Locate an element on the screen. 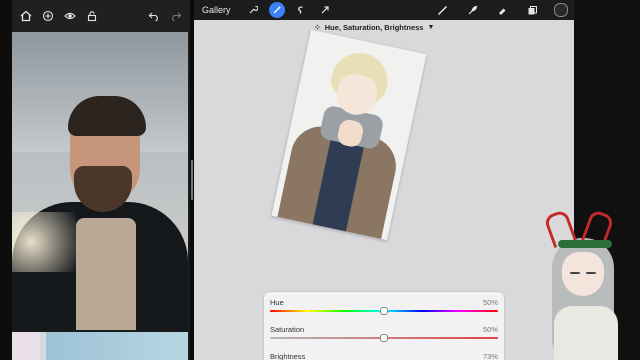 This screenshot has width=640, height=360. left-edge is located at coordinates (6, 180).